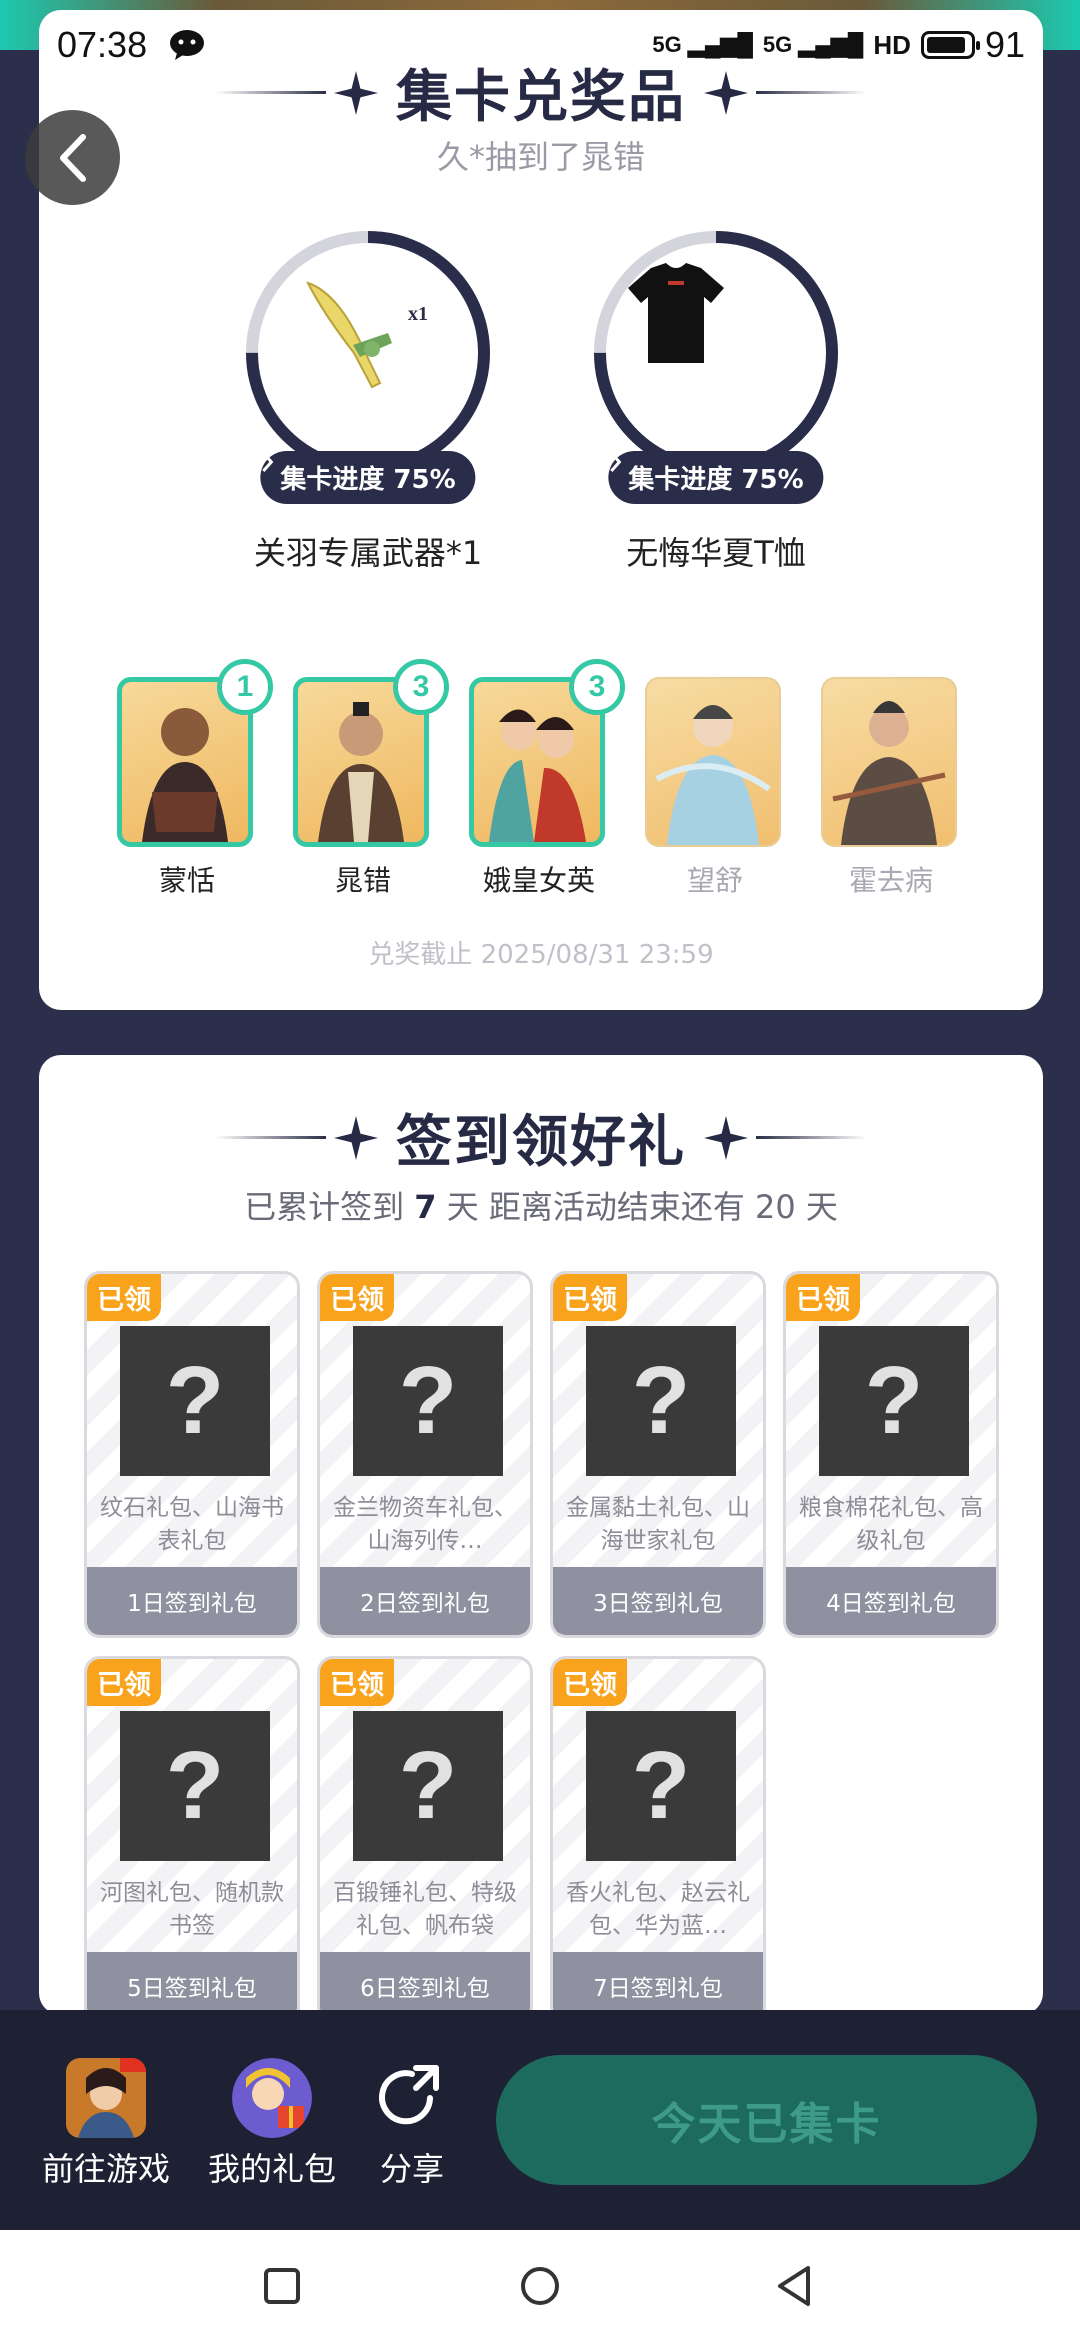 The width and height of the screenshot is (1080, 2340). Describe the element at coordinates (106, 2169) in the screenshot. I see `go-game-label: 前往游戏` at that location.